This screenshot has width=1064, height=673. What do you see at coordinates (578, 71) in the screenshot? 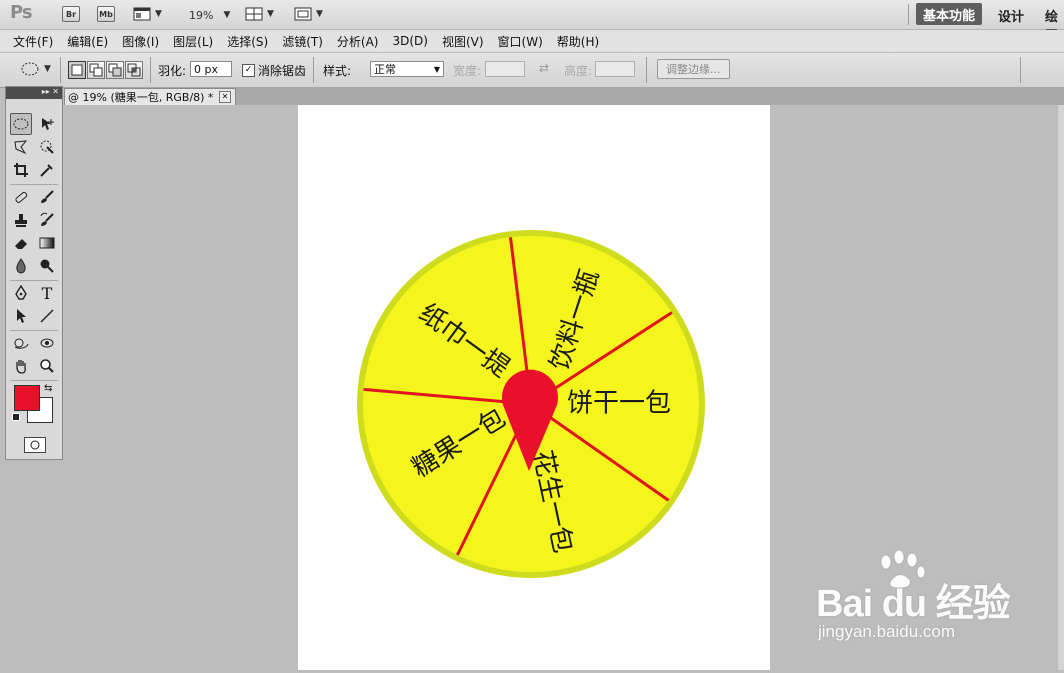
I see `height-label: 高度:` at bounding box center [578, 71].